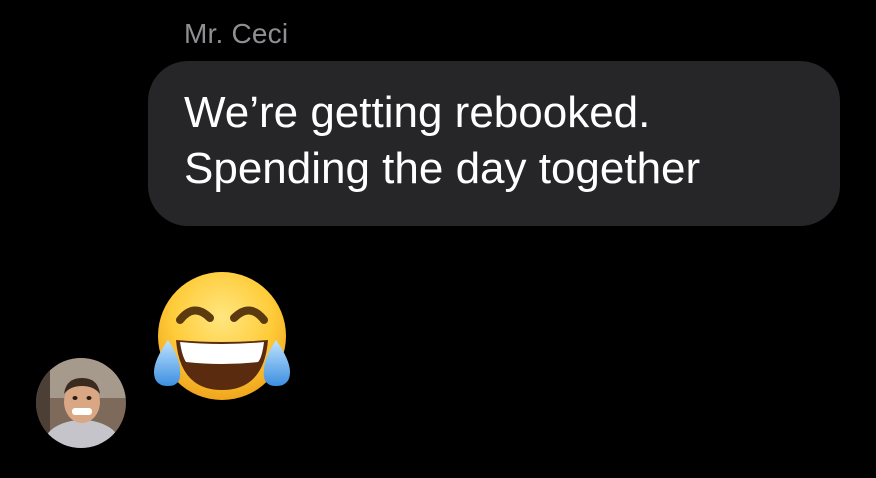  I want to click on contact-avatar, so click(81, 403).